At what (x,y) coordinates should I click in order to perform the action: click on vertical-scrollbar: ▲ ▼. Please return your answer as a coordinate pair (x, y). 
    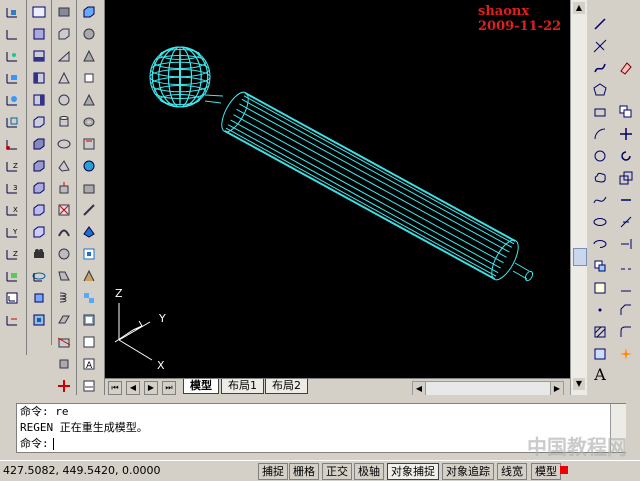
    Looking at the image, I should click on (578, 197).